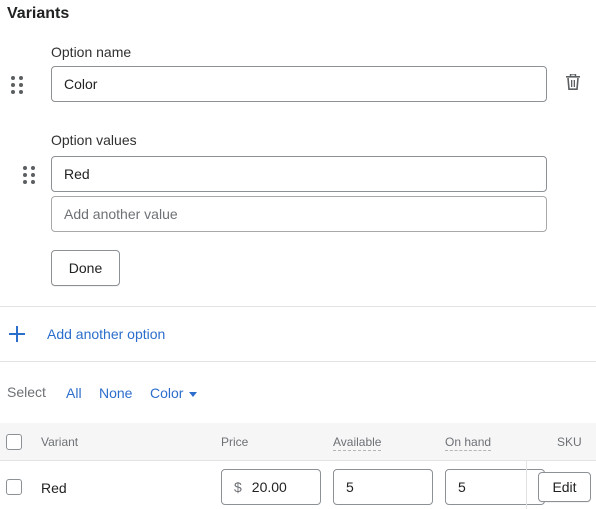  What do you see at coordinates (350, 487) in the screenshot?
I see `available-value: 5` at bounding box center [350, 487].